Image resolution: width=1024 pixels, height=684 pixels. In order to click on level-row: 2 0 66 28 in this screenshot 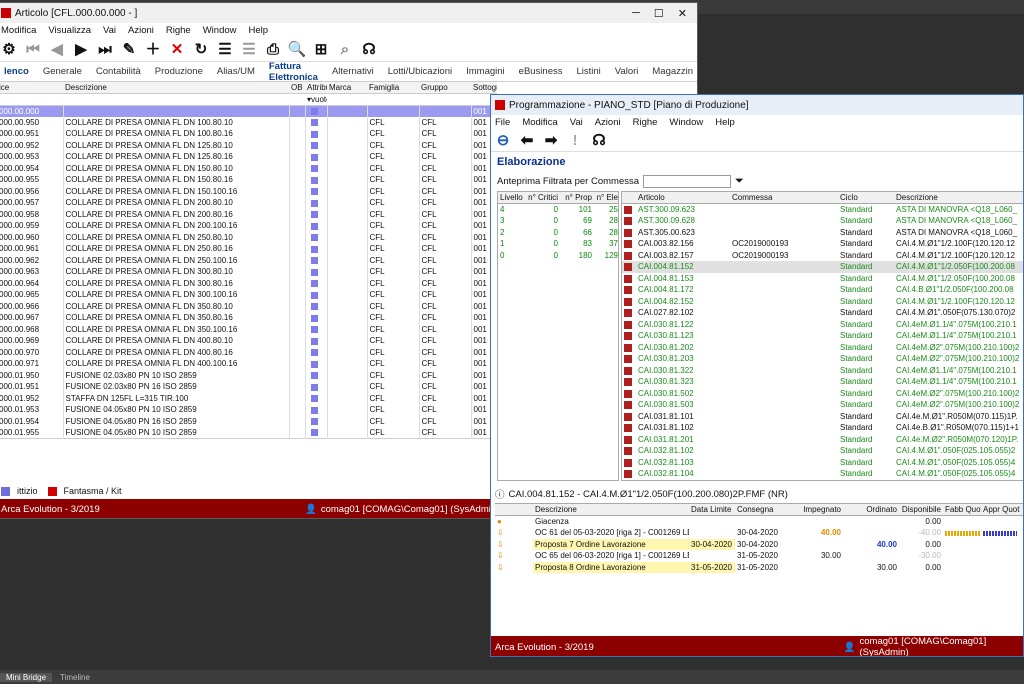, I will do `click(558, 233)`.